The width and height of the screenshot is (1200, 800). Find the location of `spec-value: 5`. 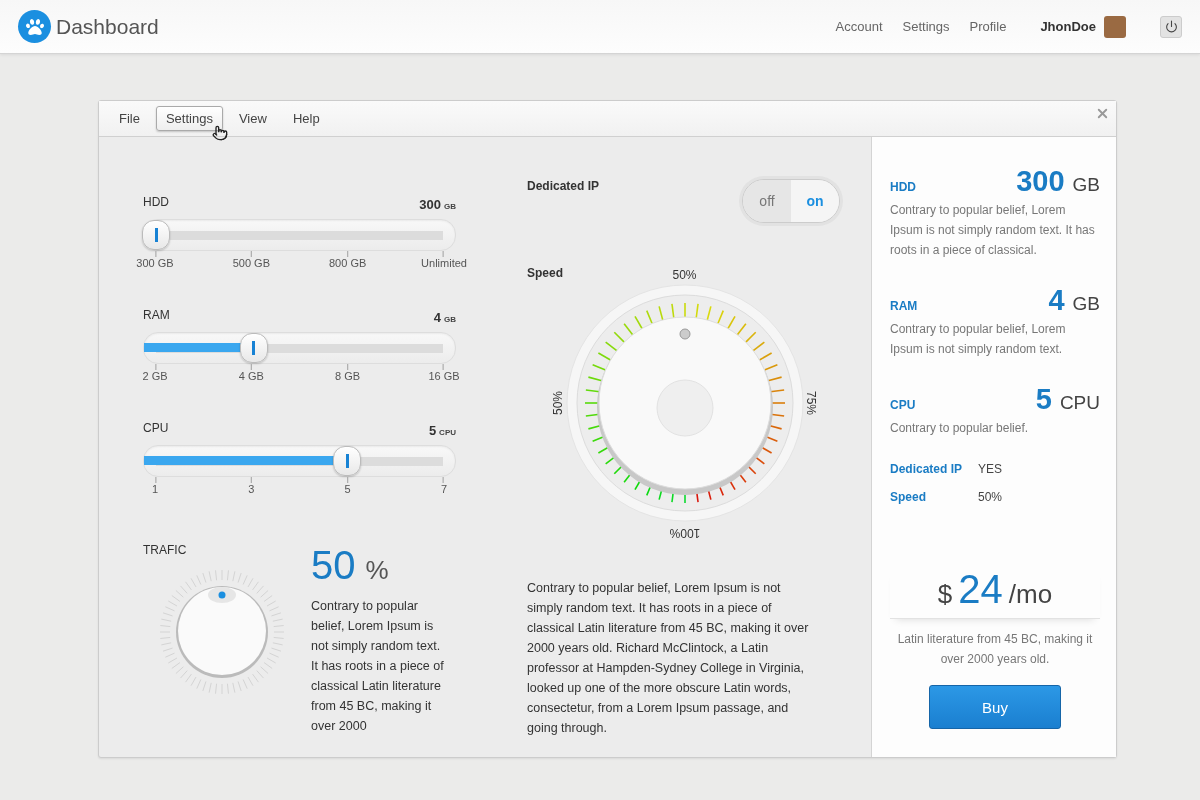

spec-value: 5 is located at coordinates (1043, 399).